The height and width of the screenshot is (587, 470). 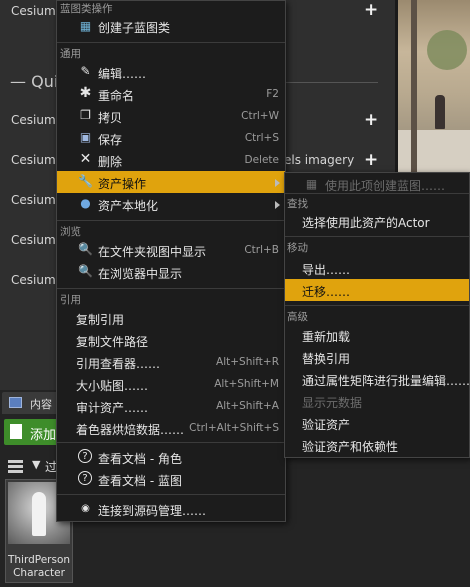 I want to click on menu-title: 蓝图类操作, so click(x=86, y=9).